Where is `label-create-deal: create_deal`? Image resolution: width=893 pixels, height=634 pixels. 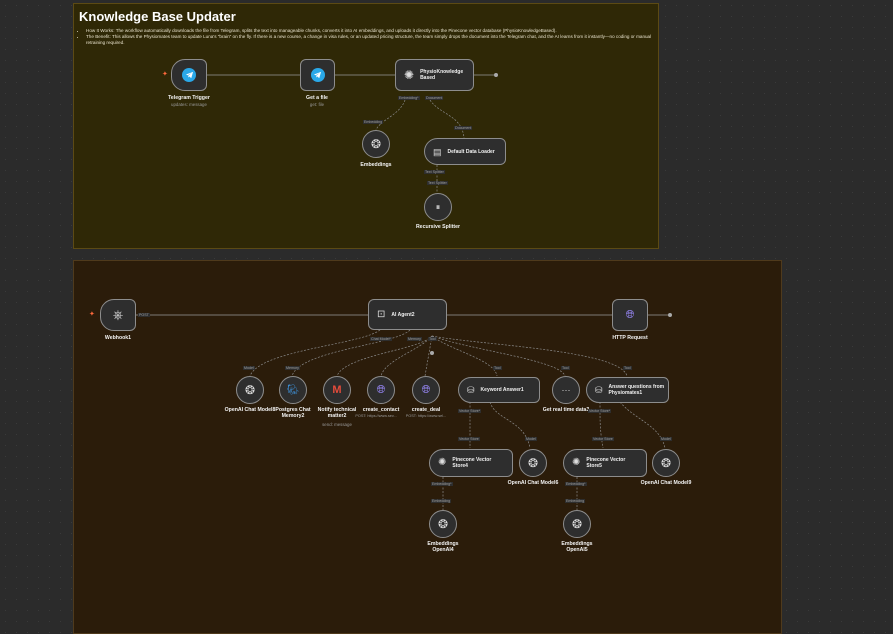
label-create-deal: create_deal is located at coordinates (426, 410).